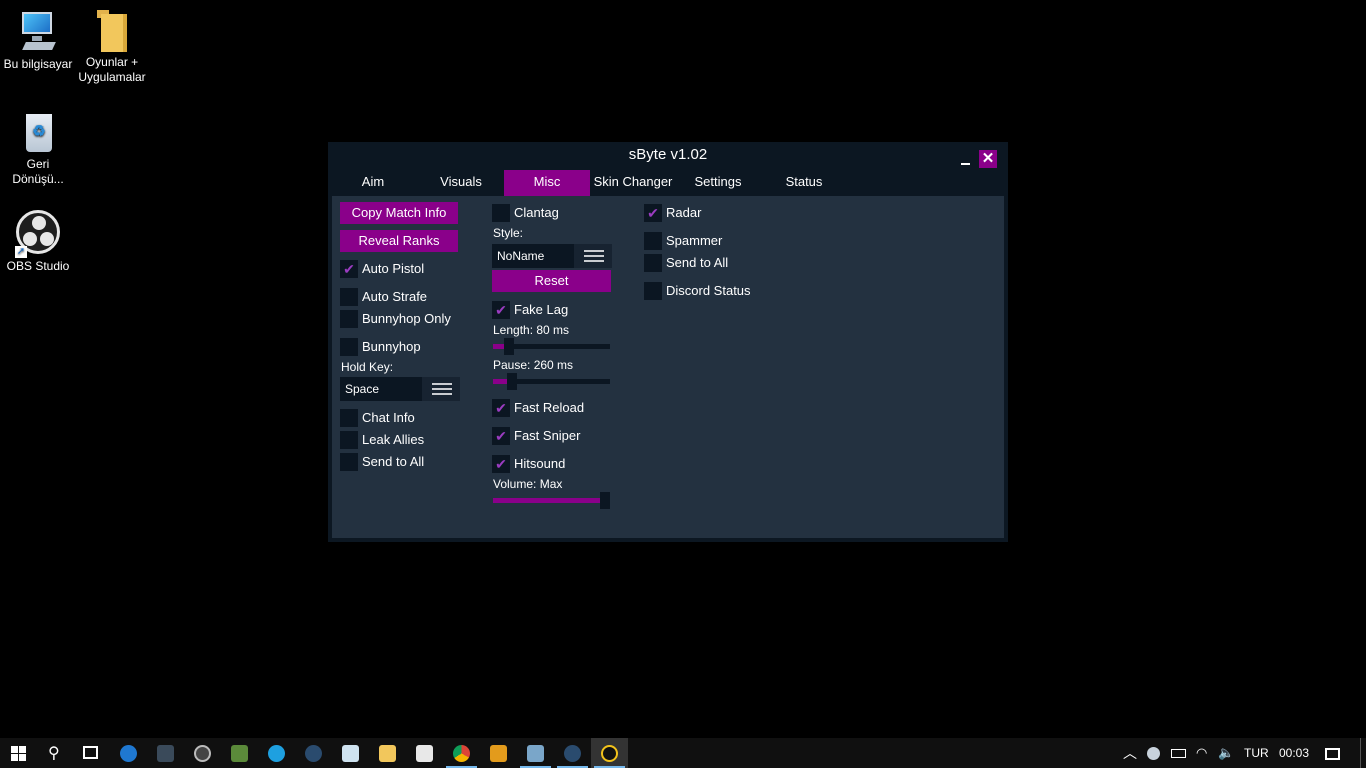 The width and height of the screenshot is (1366, 768). What do you see at coordinates (461, 183) in the screenshot?
I see `tab-visuals: Visuals` at bounding box center [461, 183].